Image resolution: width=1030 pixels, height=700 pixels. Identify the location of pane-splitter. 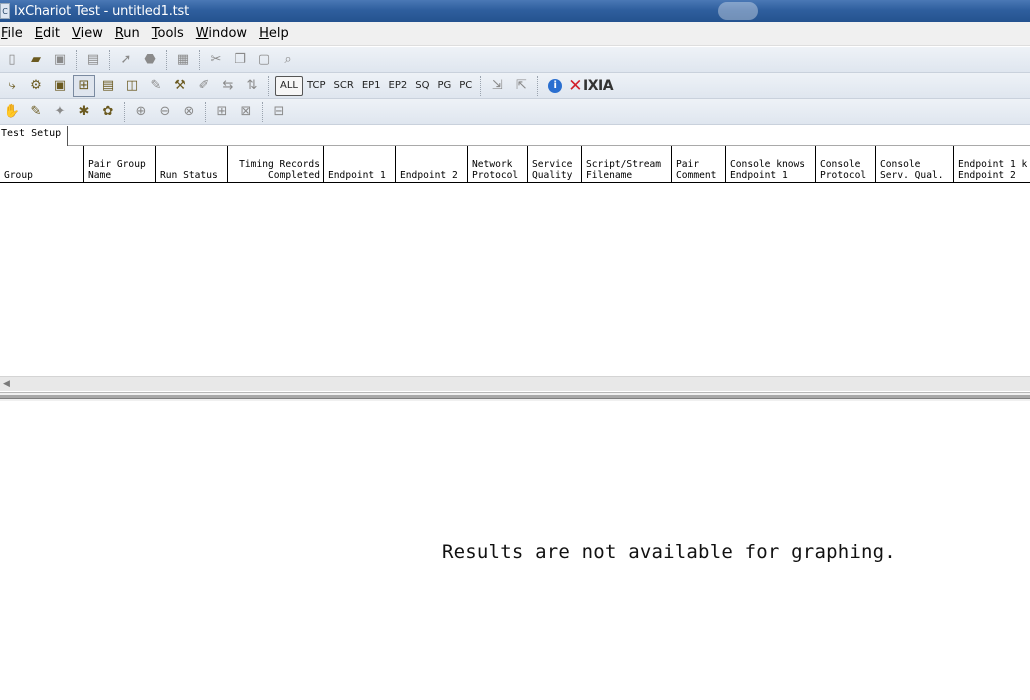
(515, 396).